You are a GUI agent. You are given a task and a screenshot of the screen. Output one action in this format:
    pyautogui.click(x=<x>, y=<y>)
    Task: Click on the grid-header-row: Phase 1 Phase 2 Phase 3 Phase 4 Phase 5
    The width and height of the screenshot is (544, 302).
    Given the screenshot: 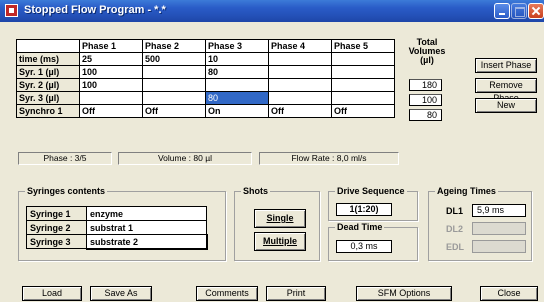 What is the action you would take?
    pyautogui.click(x=205, y=46)
    